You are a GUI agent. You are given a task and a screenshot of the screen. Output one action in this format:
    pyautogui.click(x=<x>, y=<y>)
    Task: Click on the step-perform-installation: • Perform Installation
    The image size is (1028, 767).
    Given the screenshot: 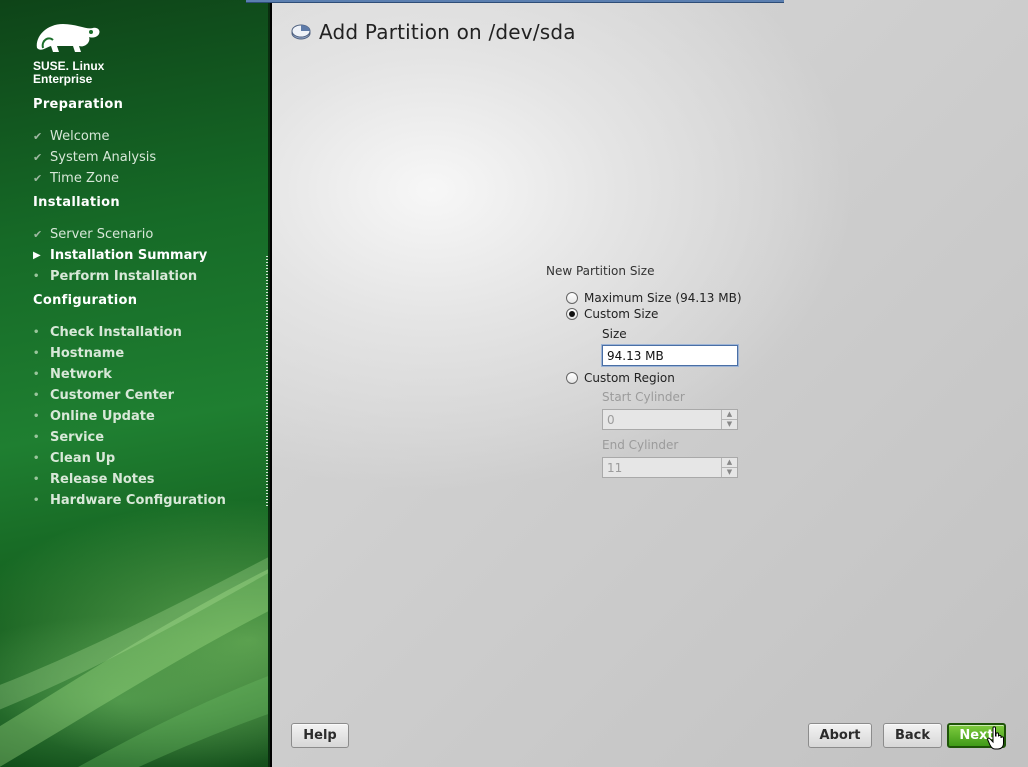 What is the action you would take?
    pyautogui.click(x=115, y=276)
    